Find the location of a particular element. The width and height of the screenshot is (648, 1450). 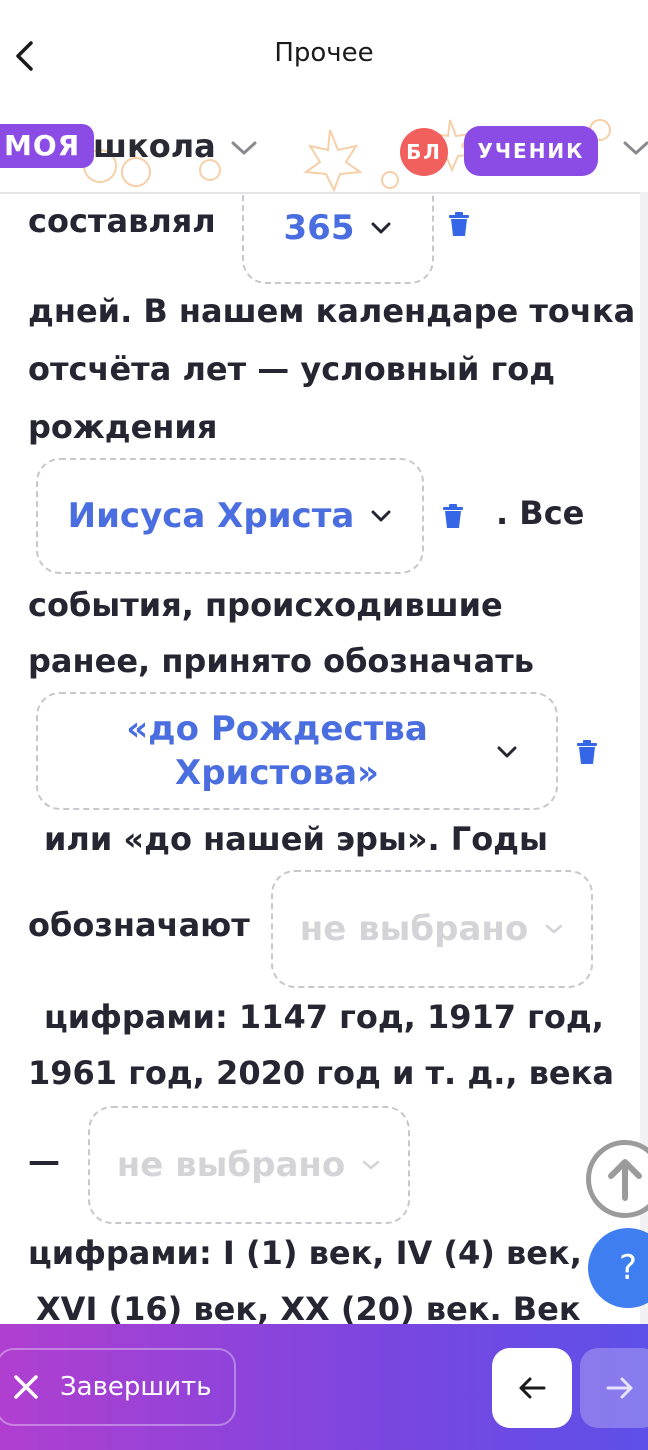

close-icon is located at coordinates (26, 1387).